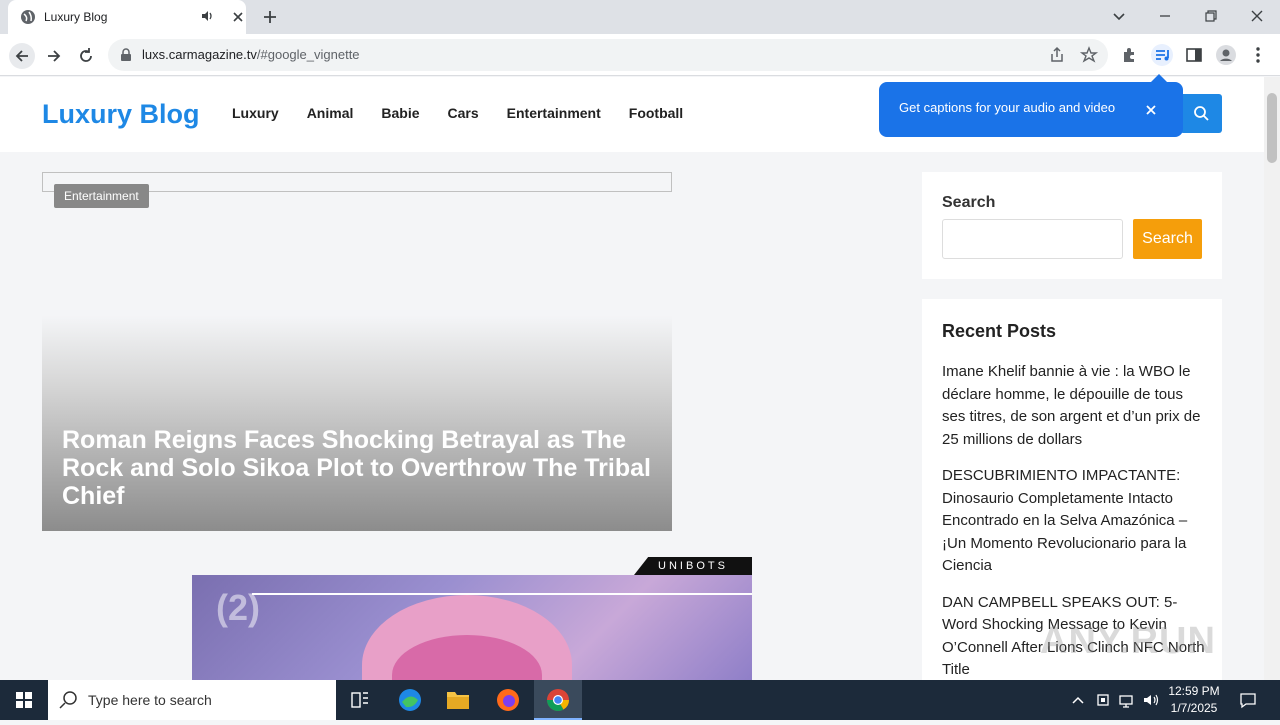 The height and width of the screenshot is (725, 1280). I want to click on forward-button, so click(54, 56).